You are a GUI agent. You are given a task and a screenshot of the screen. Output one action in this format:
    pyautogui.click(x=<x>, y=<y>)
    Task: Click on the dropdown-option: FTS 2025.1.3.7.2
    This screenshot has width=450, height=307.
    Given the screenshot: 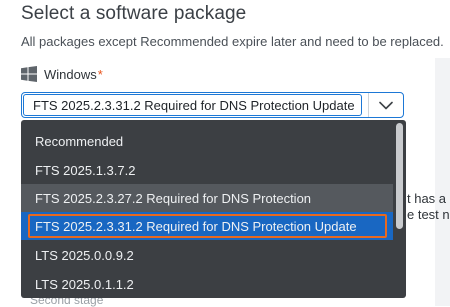 What is the action you would take?
    pyautogui.click(x=207, y=170)
    